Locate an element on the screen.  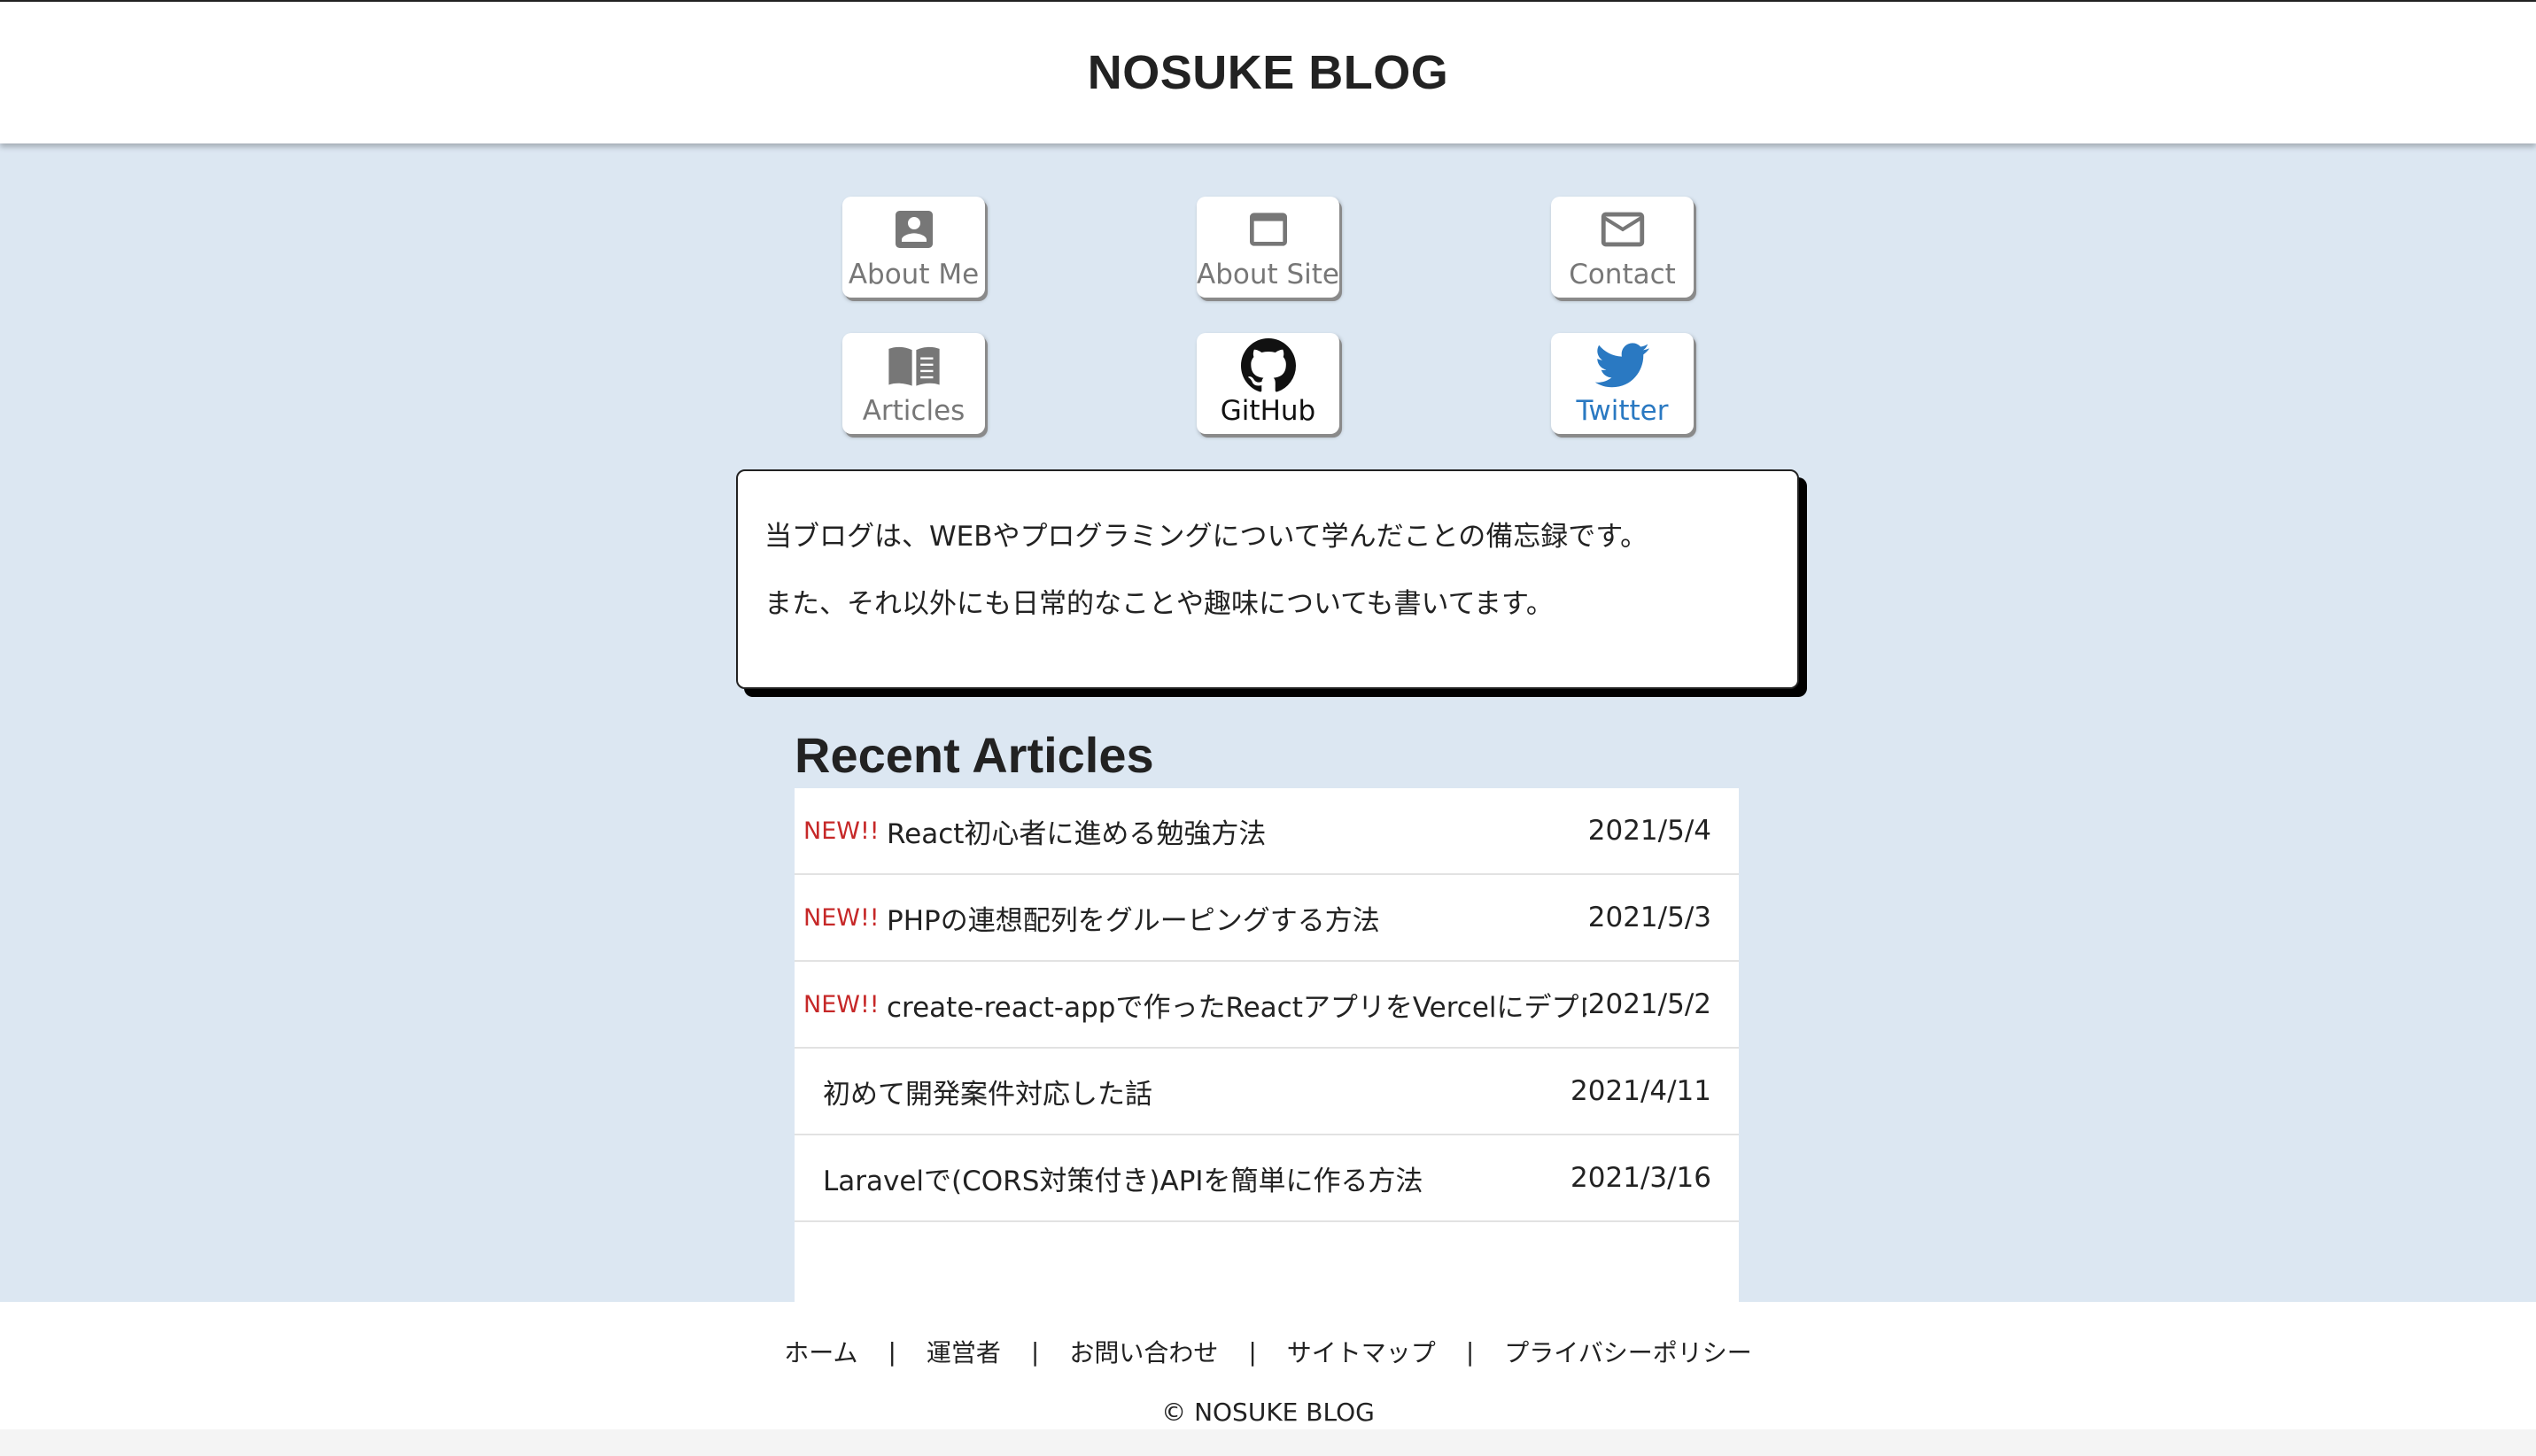
footer-link-contact: お問い合わせ is located at coordinates (1143, 1351).